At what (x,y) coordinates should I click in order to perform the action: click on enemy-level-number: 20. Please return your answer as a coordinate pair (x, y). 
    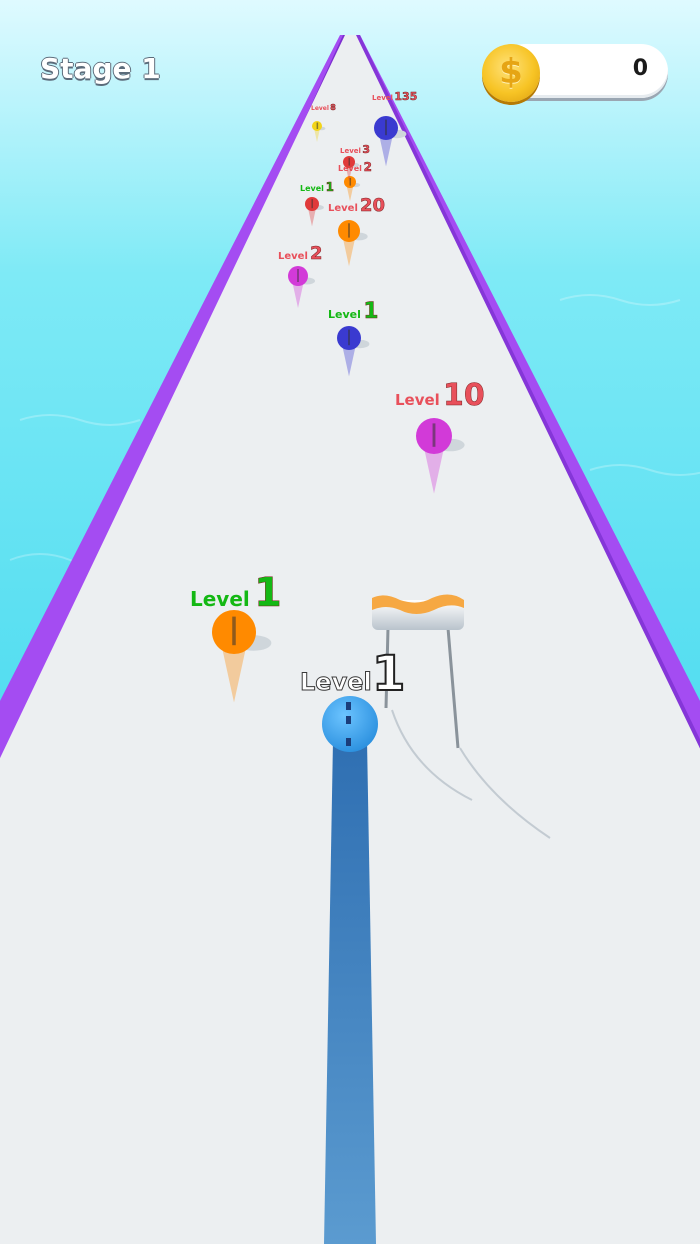
    Looking at the image, I should click on (372, 205).